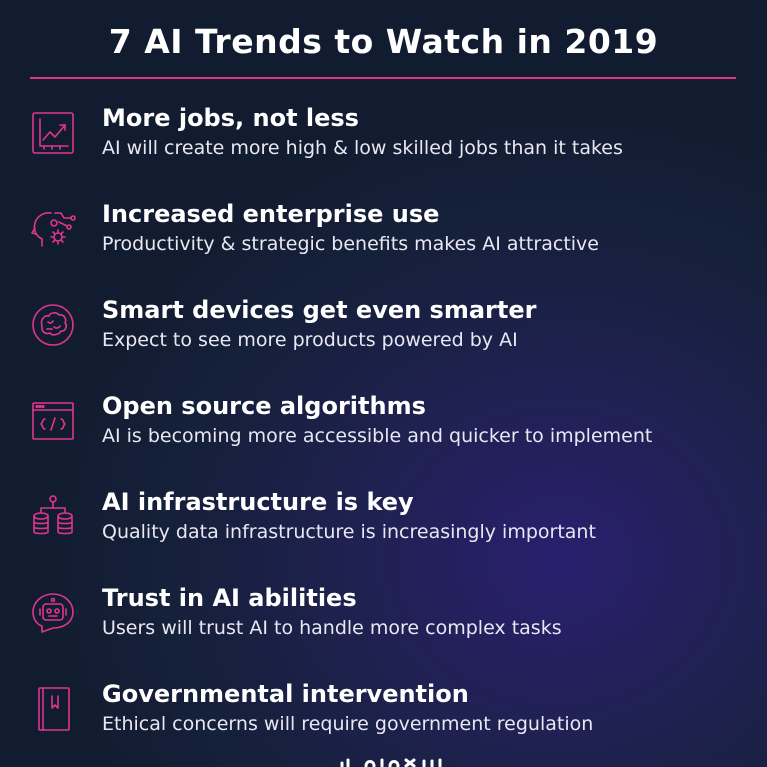 The width and height of the screenshot is (767, 767). I want to click on head-gear-icon, so click(53, 229).